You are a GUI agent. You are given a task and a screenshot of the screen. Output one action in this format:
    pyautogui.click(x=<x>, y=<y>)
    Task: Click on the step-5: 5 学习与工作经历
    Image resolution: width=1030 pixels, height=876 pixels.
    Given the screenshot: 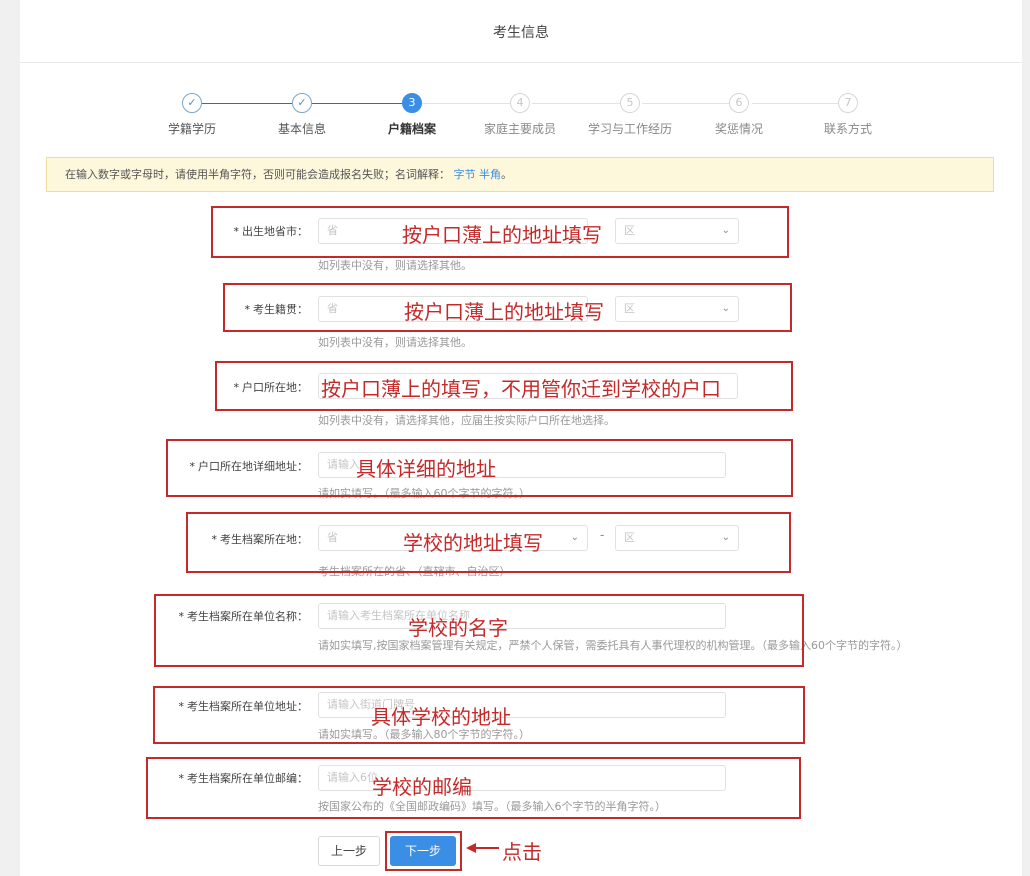 What is the action you would take?
    pyautogui.click(x=630, y=115)
    